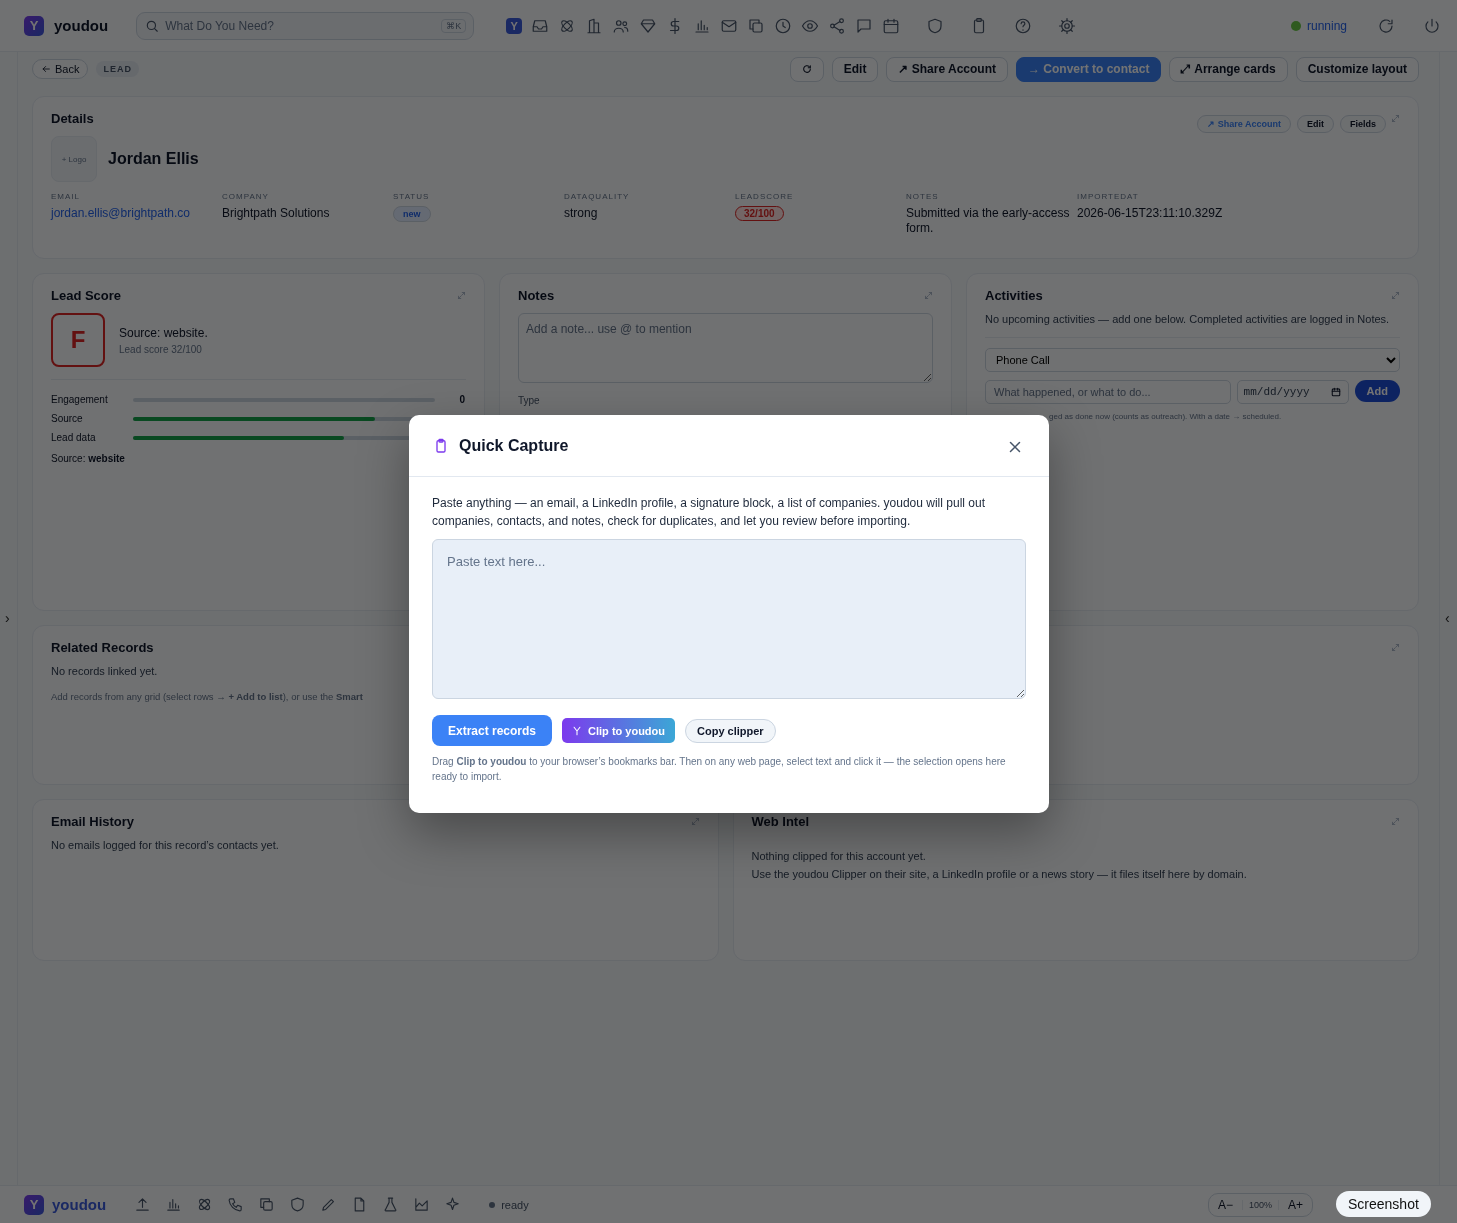 The width and height of the screenshot is (1457, 1223). What do you see at coordinates (72, 118) in the screenshot?
I see `card-title: Details` at bounding box center [72, 118].